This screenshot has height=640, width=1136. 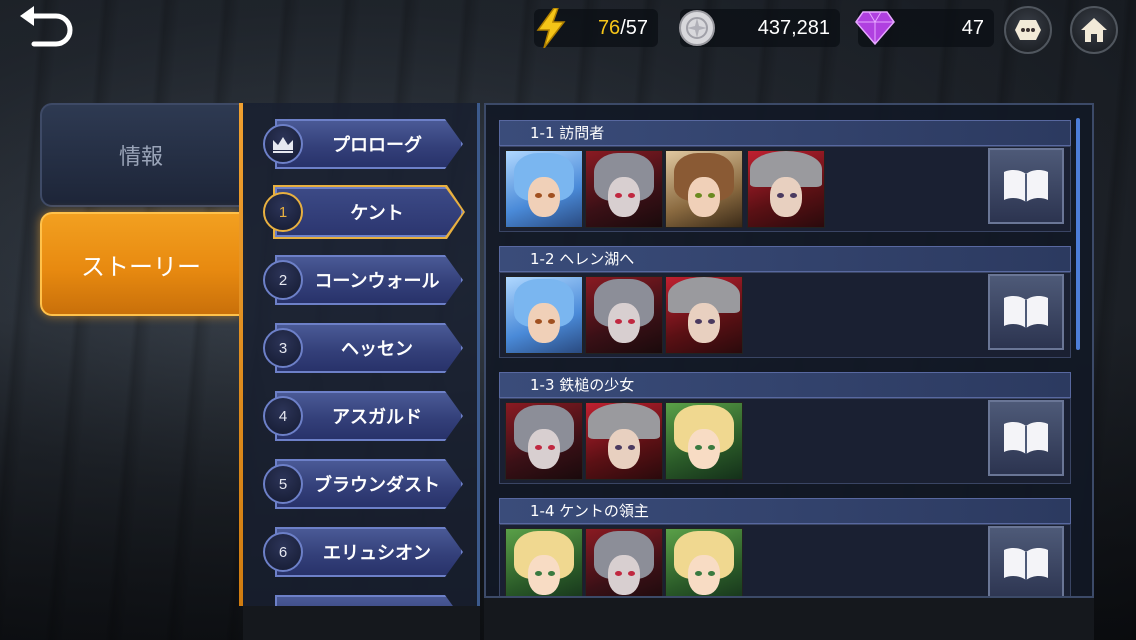 What do you see at coordinates (634, 27) in the screenshot?
I see `energy-max: /57` at bounding box center [634, 27].